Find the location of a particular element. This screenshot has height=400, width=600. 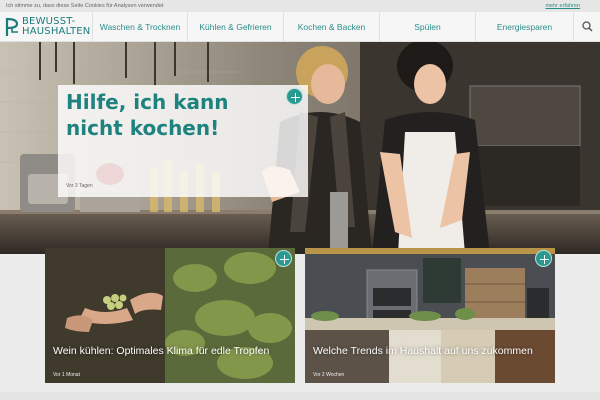

card-kitchen-image is located at coordinates (430, 315).